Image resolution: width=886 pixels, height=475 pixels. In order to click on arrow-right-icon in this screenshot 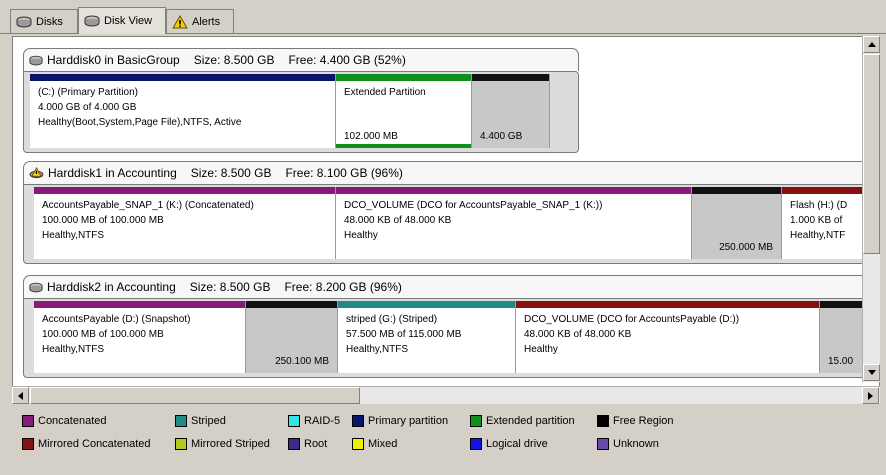, I will do `click(870, 395)`.